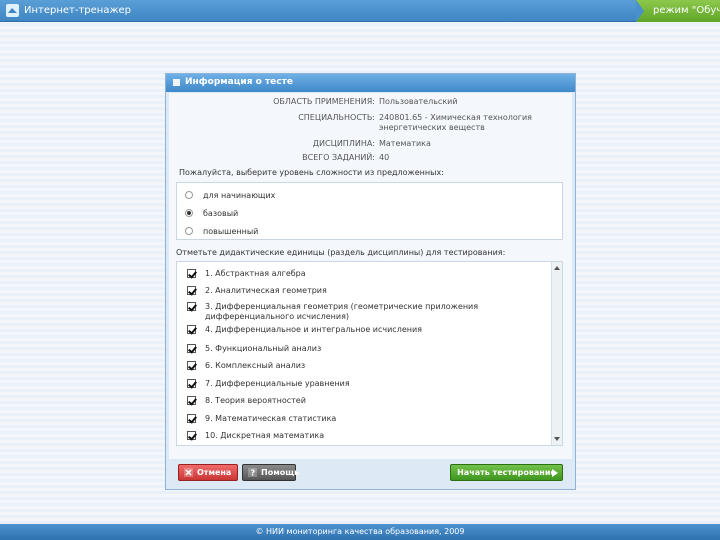 Image resolution: width=720 pixels, height=540 pixels. Describe the element at coordinates (418, 101) in the screenshot. I see `info-value-scope: Пользовательский` at that location.